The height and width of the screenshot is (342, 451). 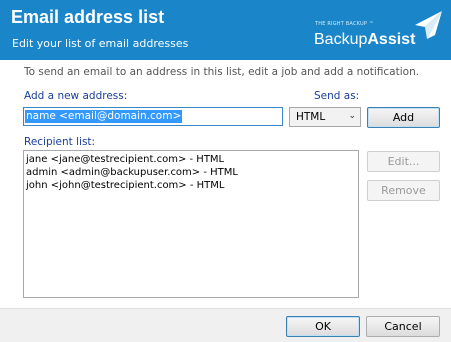 I want to click on paper-plane-icon, so click(x=428, y=25).